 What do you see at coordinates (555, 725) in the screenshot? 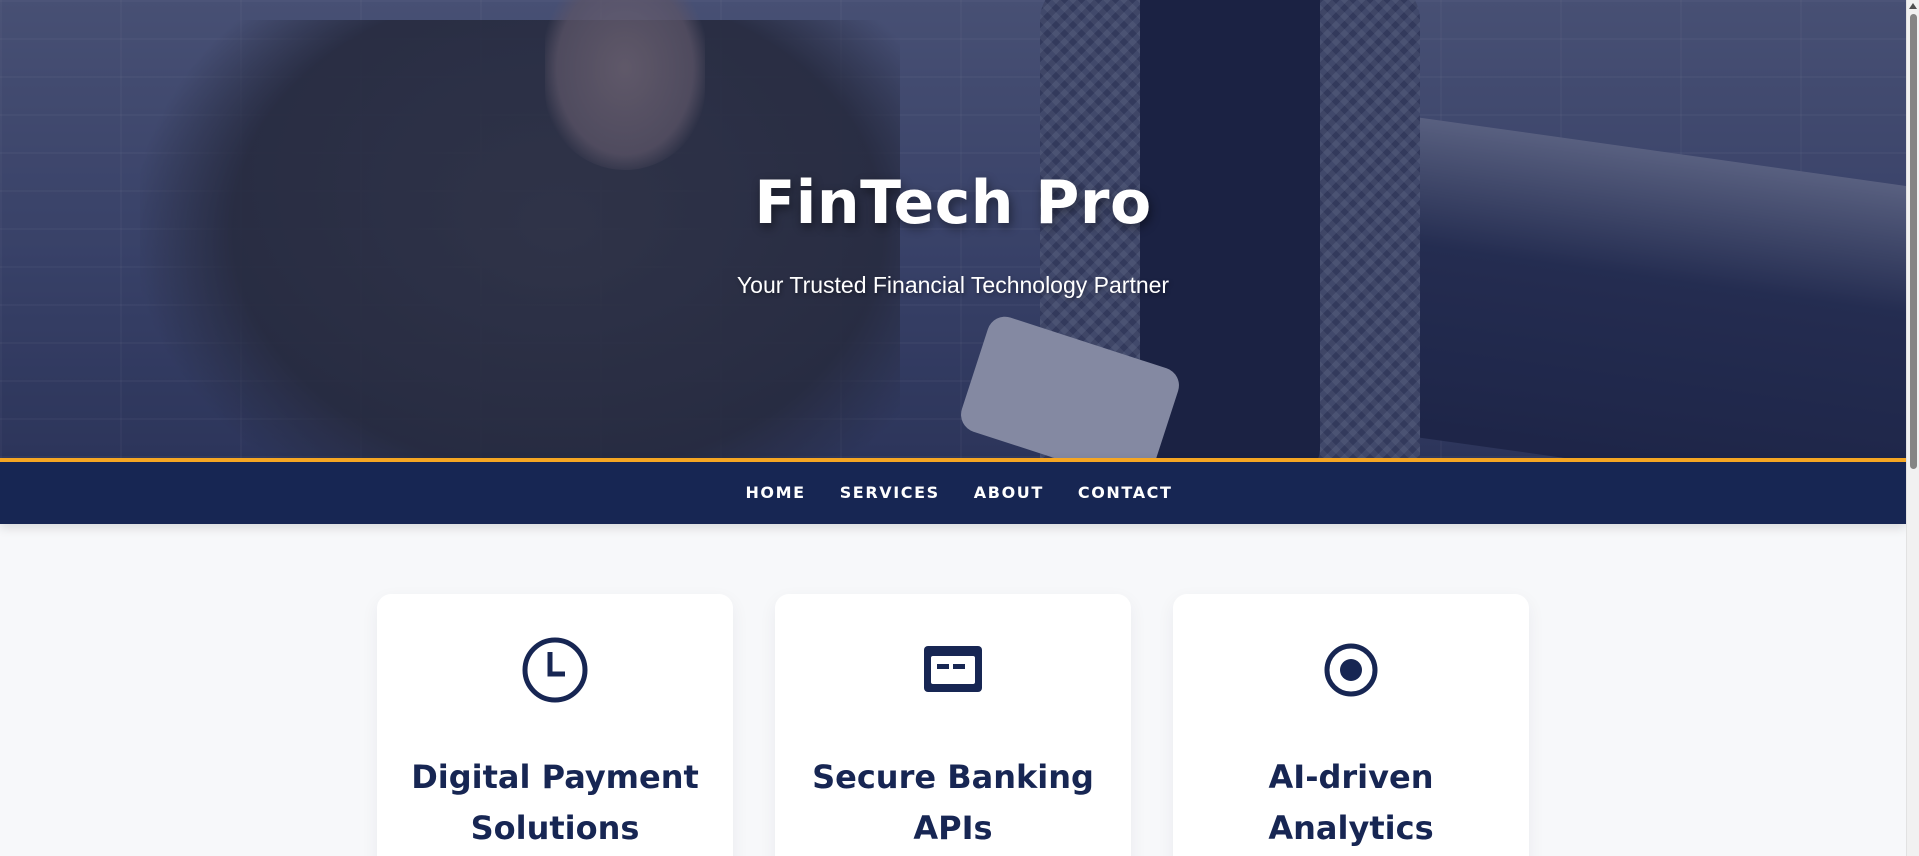
I see `service-card-payments: Digital Payment Solutions` at bounding box center [555, 725].